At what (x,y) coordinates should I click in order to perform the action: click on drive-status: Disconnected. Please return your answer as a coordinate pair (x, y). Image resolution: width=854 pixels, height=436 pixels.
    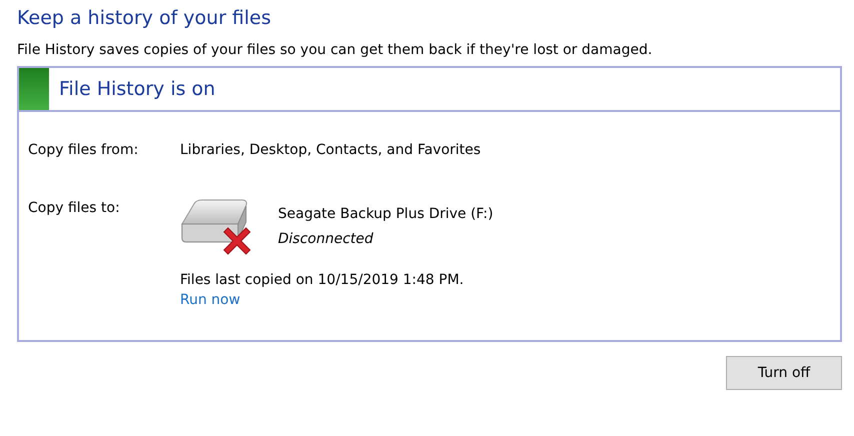
    Looking at the image, I should click on (326, 239).